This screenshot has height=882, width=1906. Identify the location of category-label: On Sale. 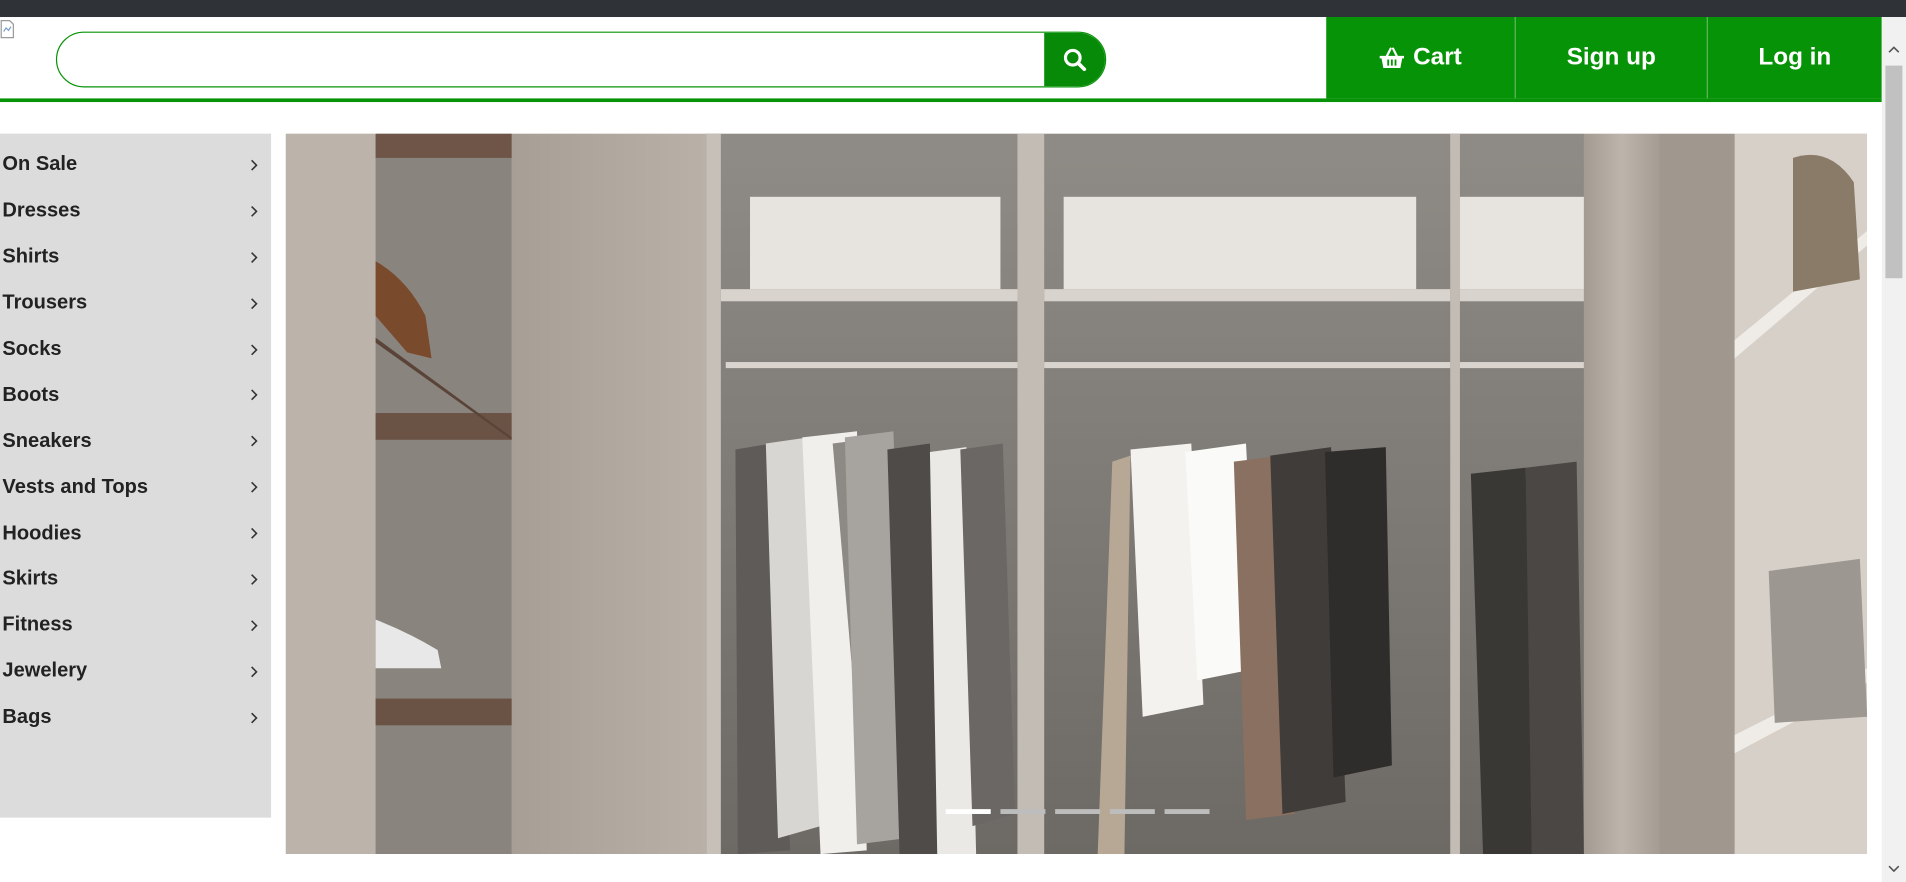
(40, 164).